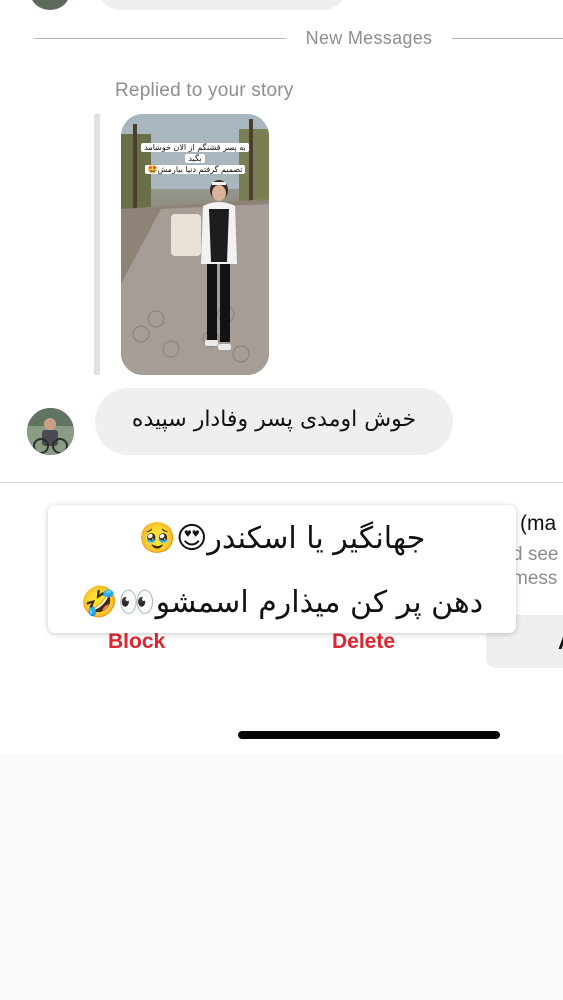 The height and width of the screenshot is (1000, 563). I want to click on sender-avatar, so click(50, 431).